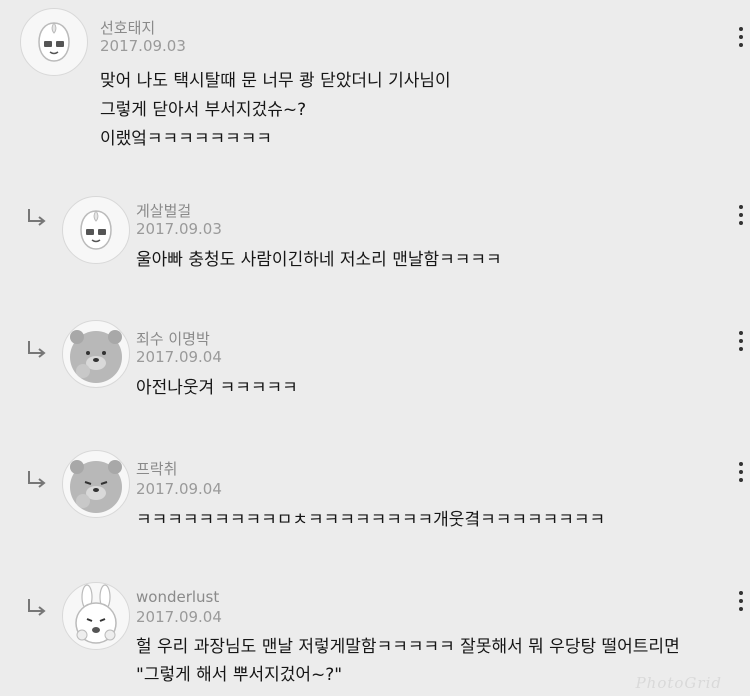  Describe the element at coordinates (371, 520) in the screenshot. I see `comment-body-line: ㅋㅋㅋㅋㅋㅋㅋㅋㅋㅁㅊㅋㅋㅋㅋㅋㅋㅋㅋ개웃곀ㅋㅋㅋㅋㅋㅋㅋㅋ` at that location.